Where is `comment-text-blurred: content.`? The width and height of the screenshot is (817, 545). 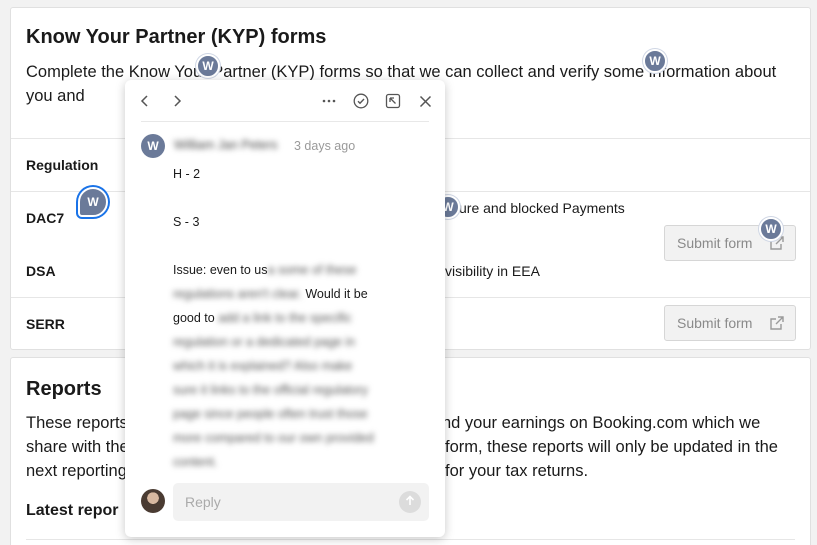
comment-text-blurred: content. is located at coordinates (195, 462).